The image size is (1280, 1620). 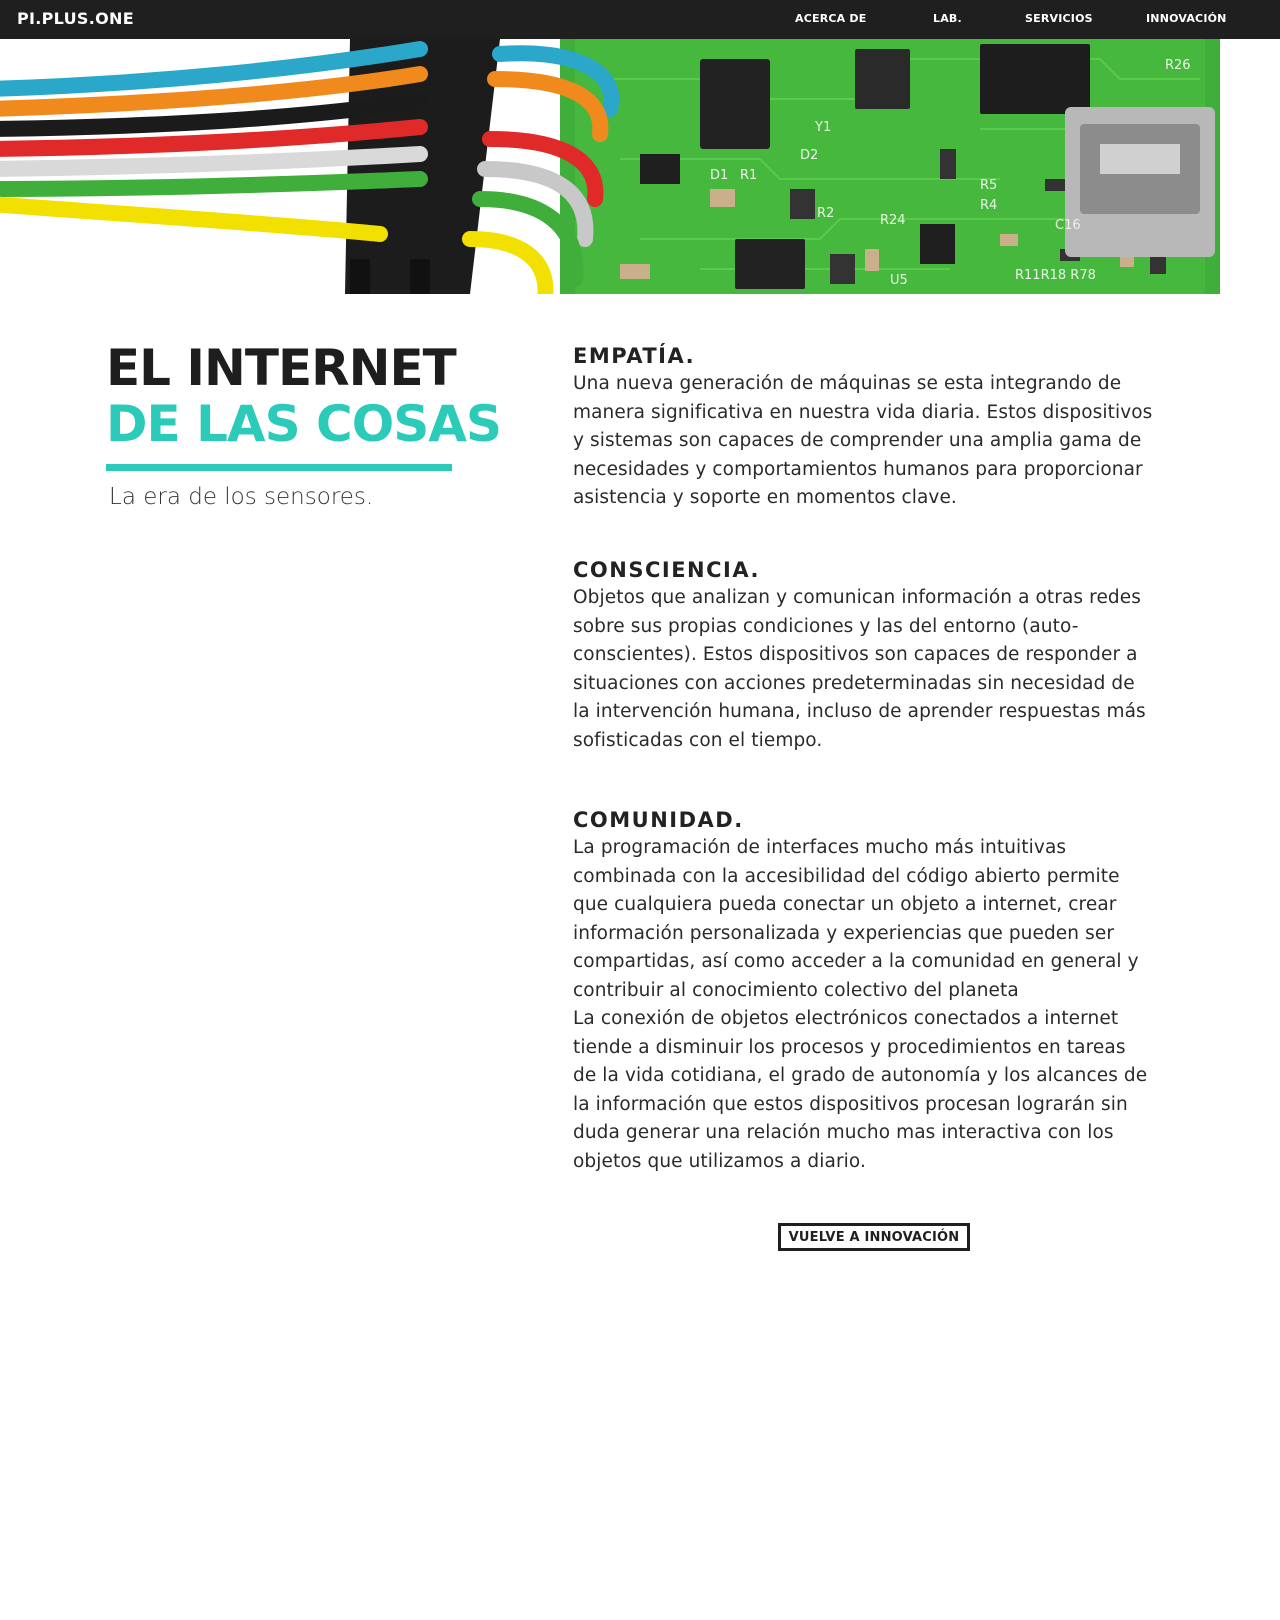 What do you see at coordinates (893, 220) in the screenshot?
I see `svg-text: R24` at bounding box center [893, 220].